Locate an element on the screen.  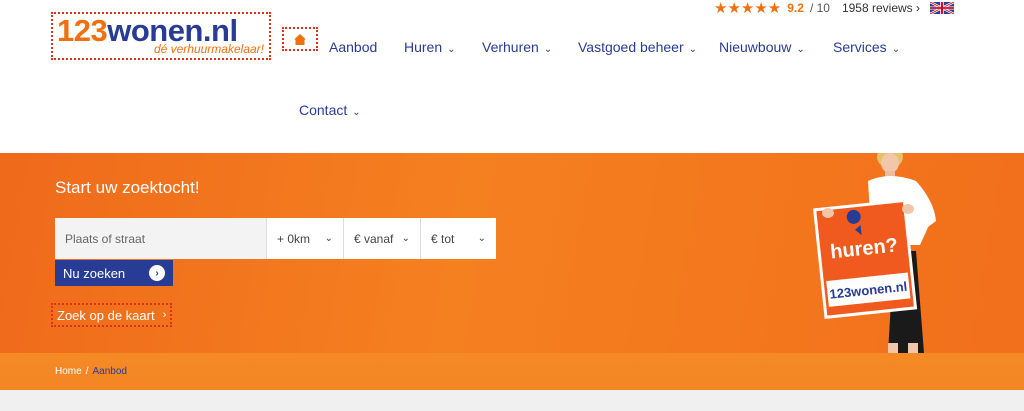
breadcrumb-current: Aanbod is located at coordinates (109, 371).